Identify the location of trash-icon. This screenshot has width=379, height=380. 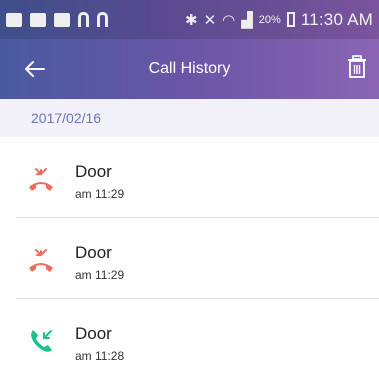
(357, 67).